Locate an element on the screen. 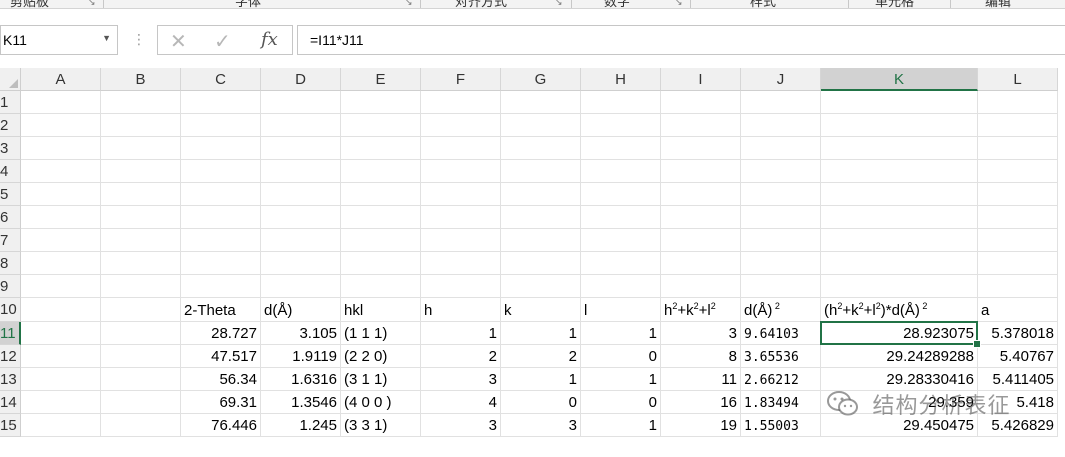  fill-handle is located at coordinates (977, 344).